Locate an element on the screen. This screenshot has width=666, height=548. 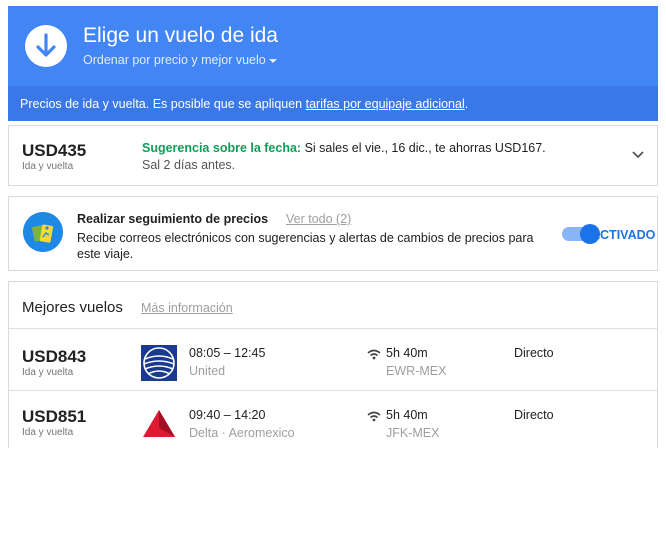
suggestion-price-sub: Ida y vuelta is located at coordinates (48, 166).